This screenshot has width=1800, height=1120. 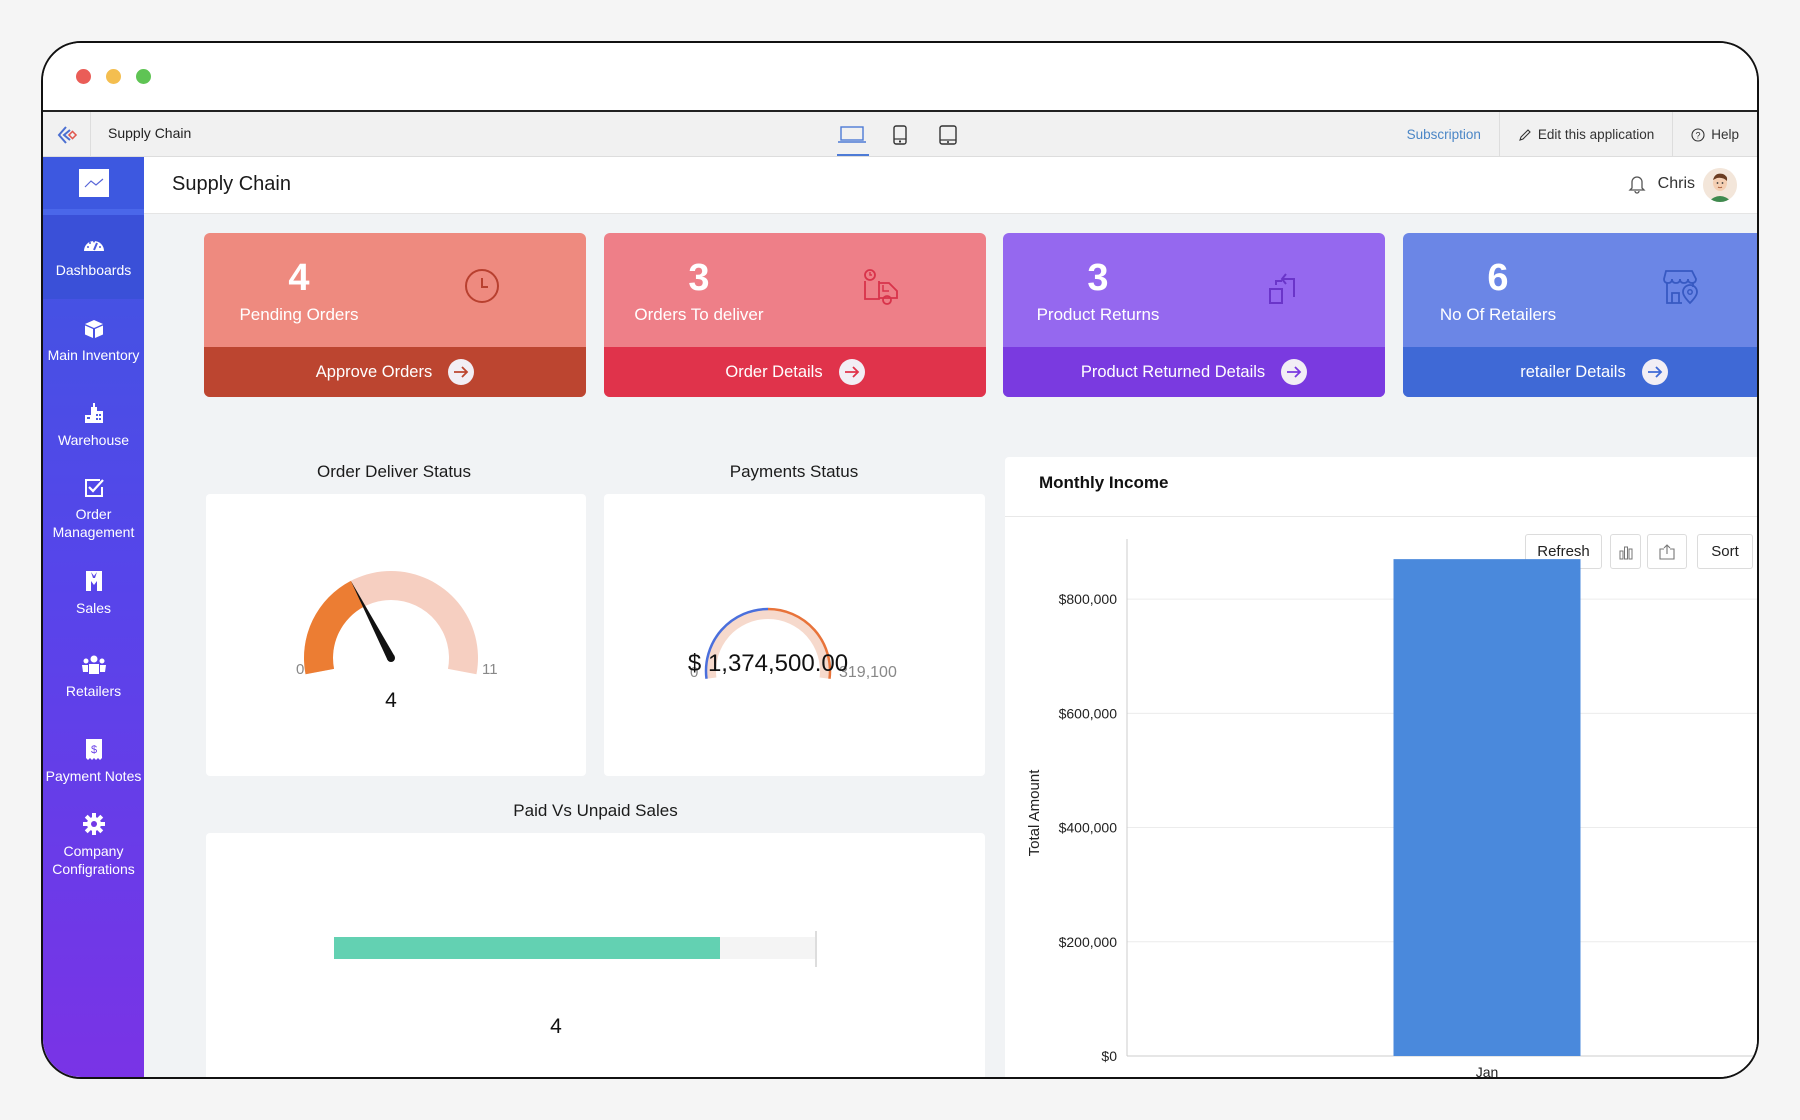 I want to click on sidebar-item-payment-notes: $ Payment Notes, so click(x=93, y=761).